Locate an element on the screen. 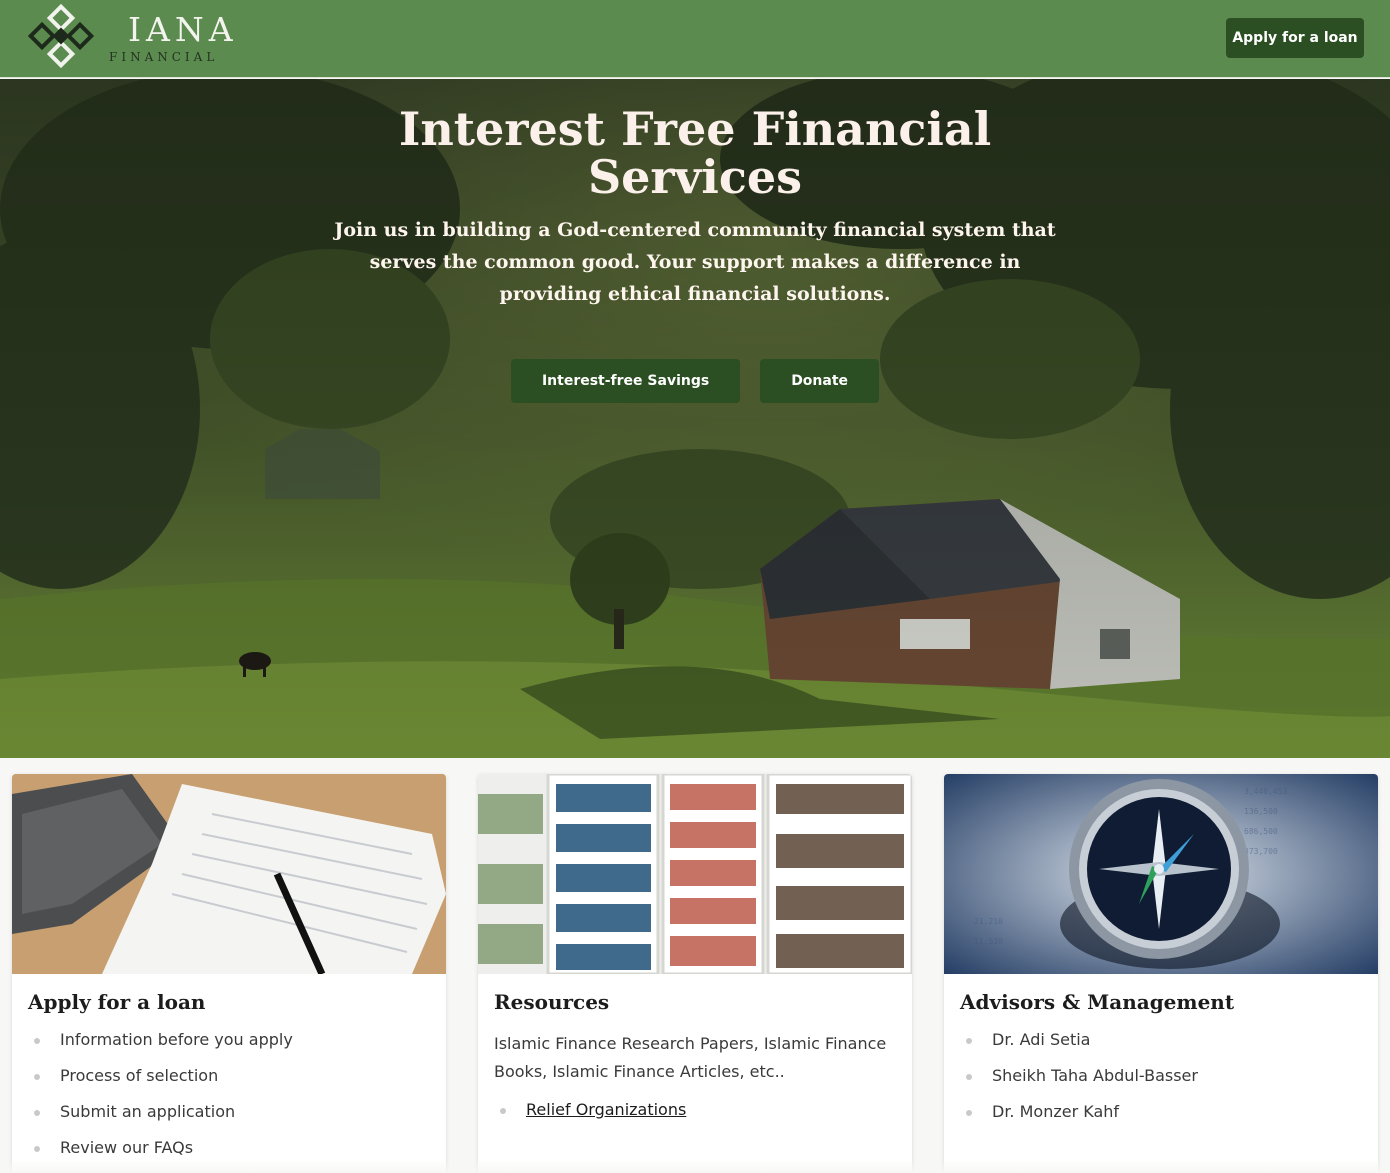 This screenshot has height=1173, width=1390. hero-button-group: Interest-free Savings Donate is located at coordinates (695, 381).